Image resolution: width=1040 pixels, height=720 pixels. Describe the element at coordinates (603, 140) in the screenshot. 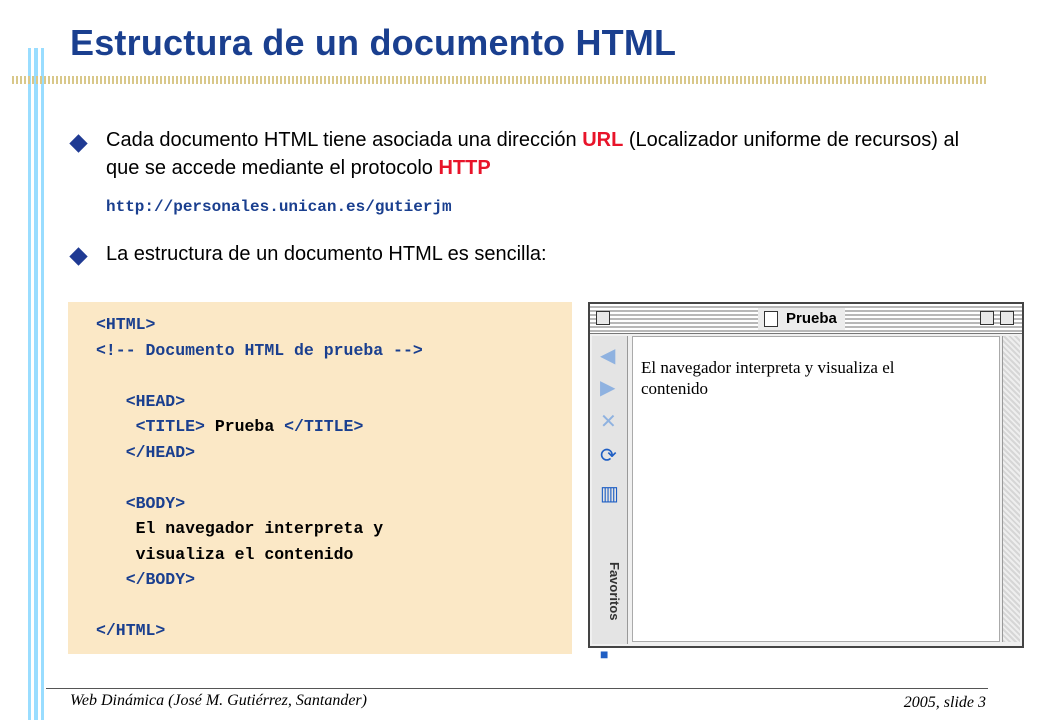

I see `url-highlight: URL` at that location.